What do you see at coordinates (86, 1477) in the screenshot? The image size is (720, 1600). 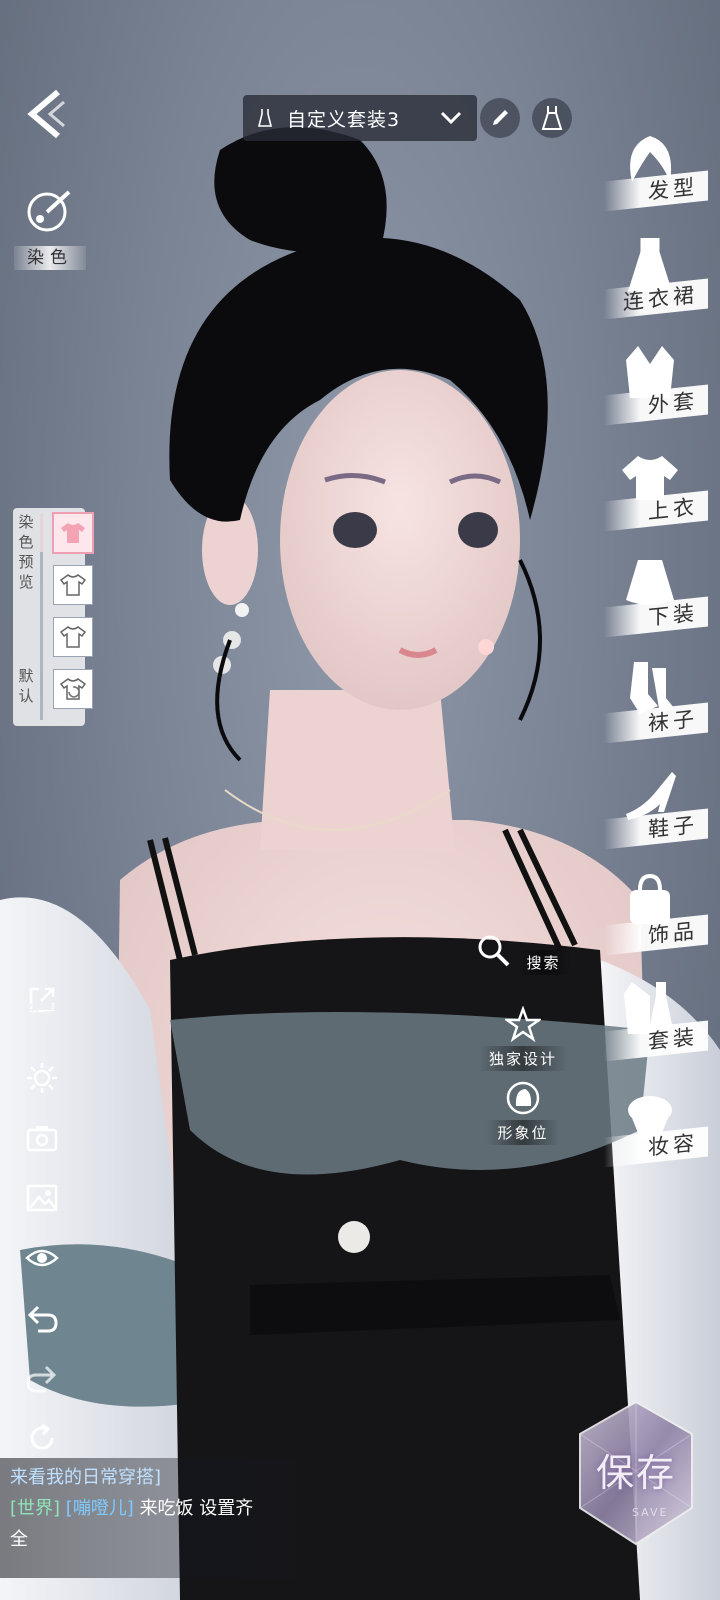 I see `chat-line-1: 来看我的日常穿搭]` at bounding box center [86, 1477].